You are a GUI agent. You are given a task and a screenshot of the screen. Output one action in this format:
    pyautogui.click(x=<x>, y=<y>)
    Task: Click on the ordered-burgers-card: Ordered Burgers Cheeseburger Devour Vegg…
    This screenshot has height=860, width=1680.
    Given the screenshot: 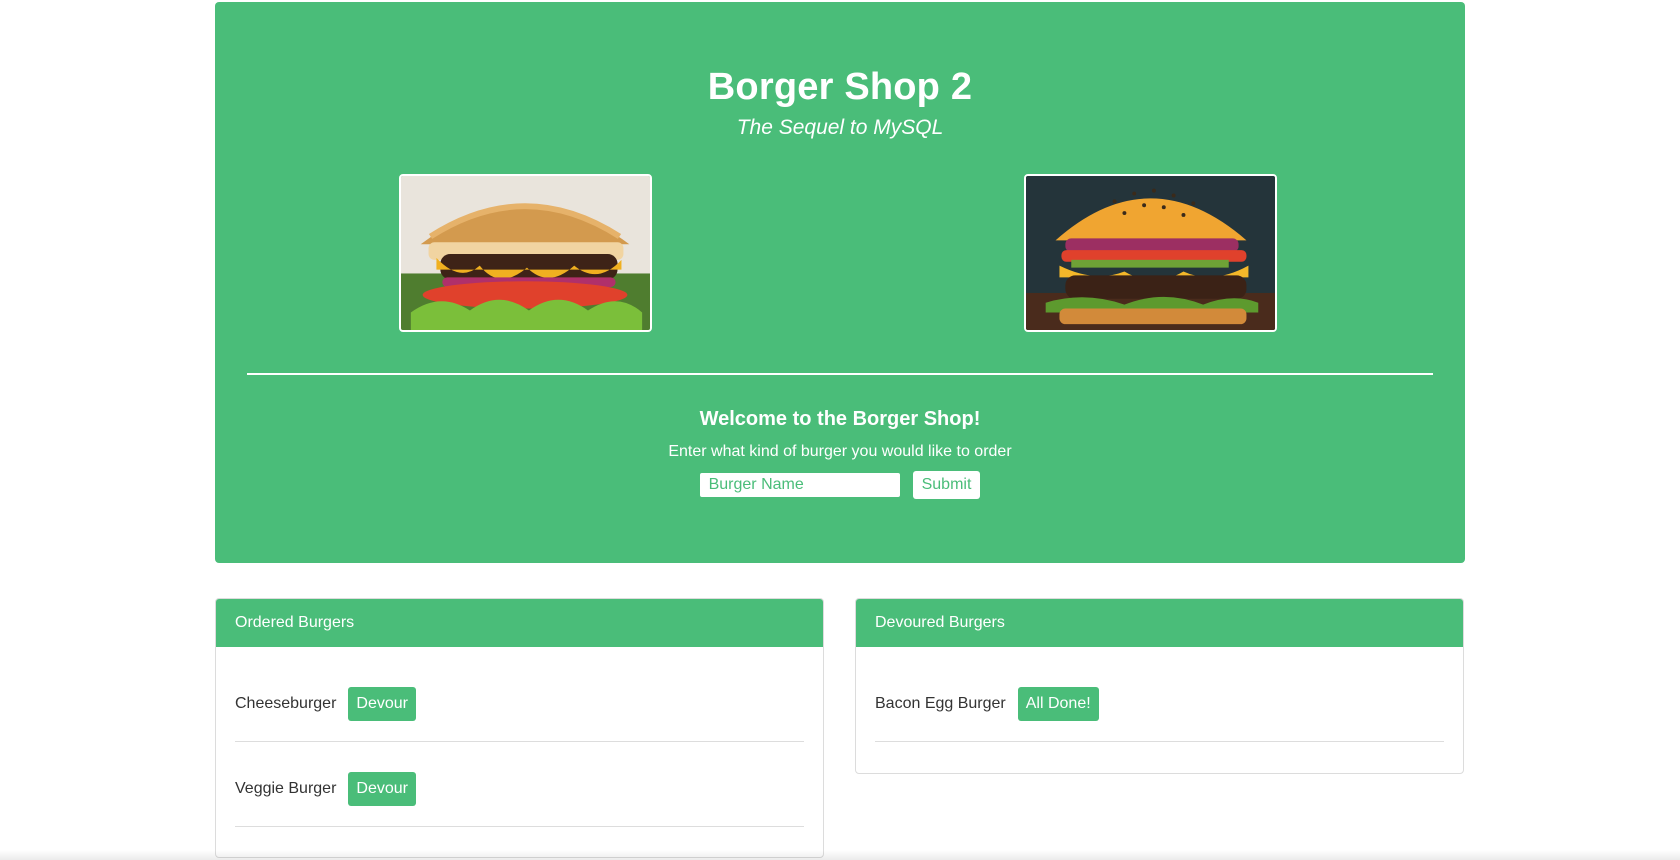 What is the action you would take?
    pyautogui.click(x=519, y=728)
    